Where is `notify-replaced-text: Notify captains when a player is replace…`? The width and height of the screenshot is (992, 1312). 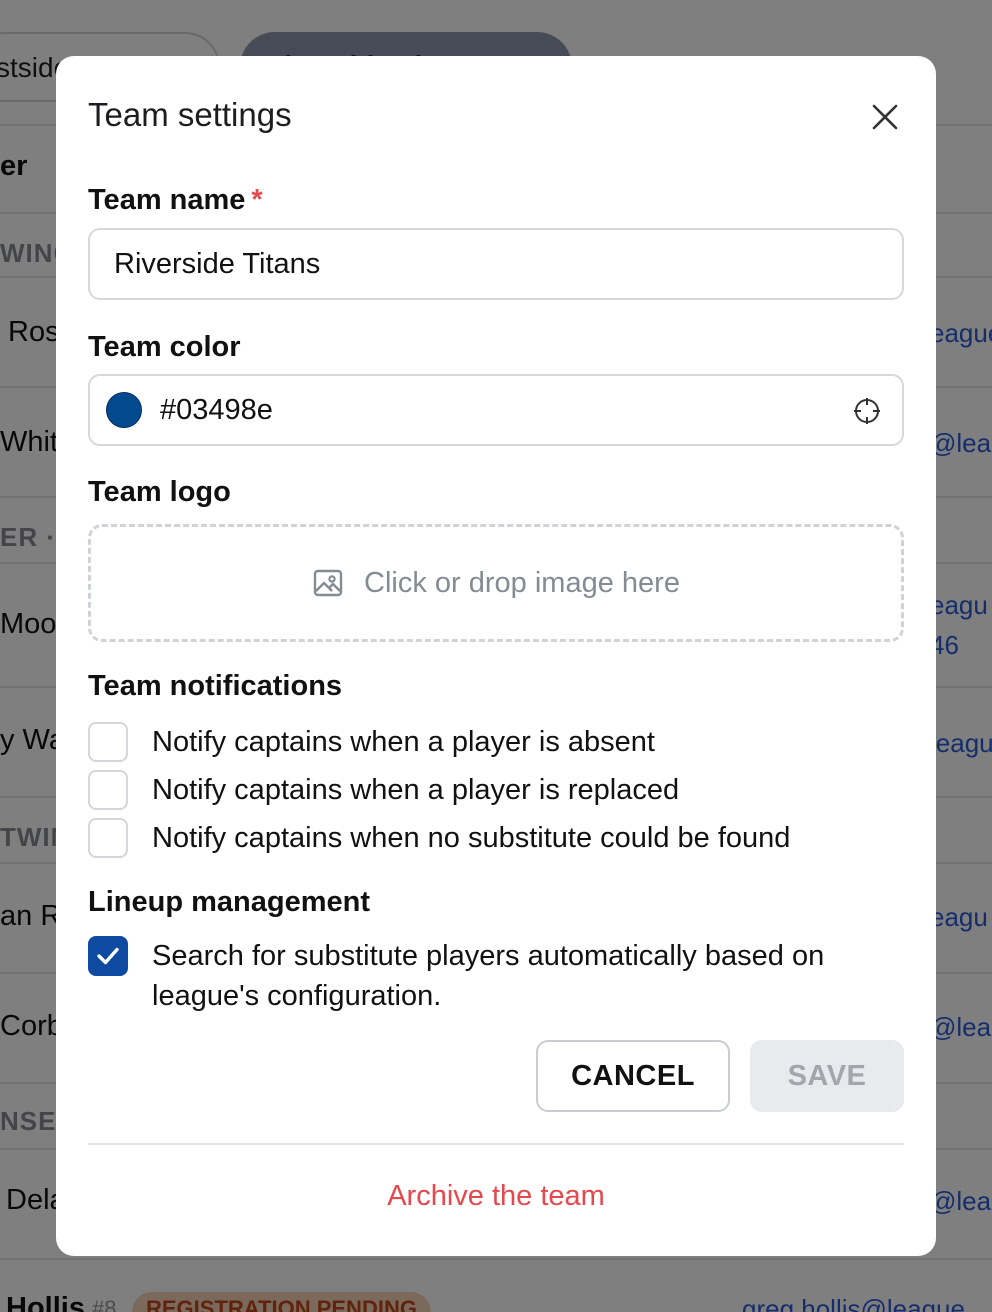 notify-replaced-text: Notify captains when a player is replace… is located at coordinates (416, 790).